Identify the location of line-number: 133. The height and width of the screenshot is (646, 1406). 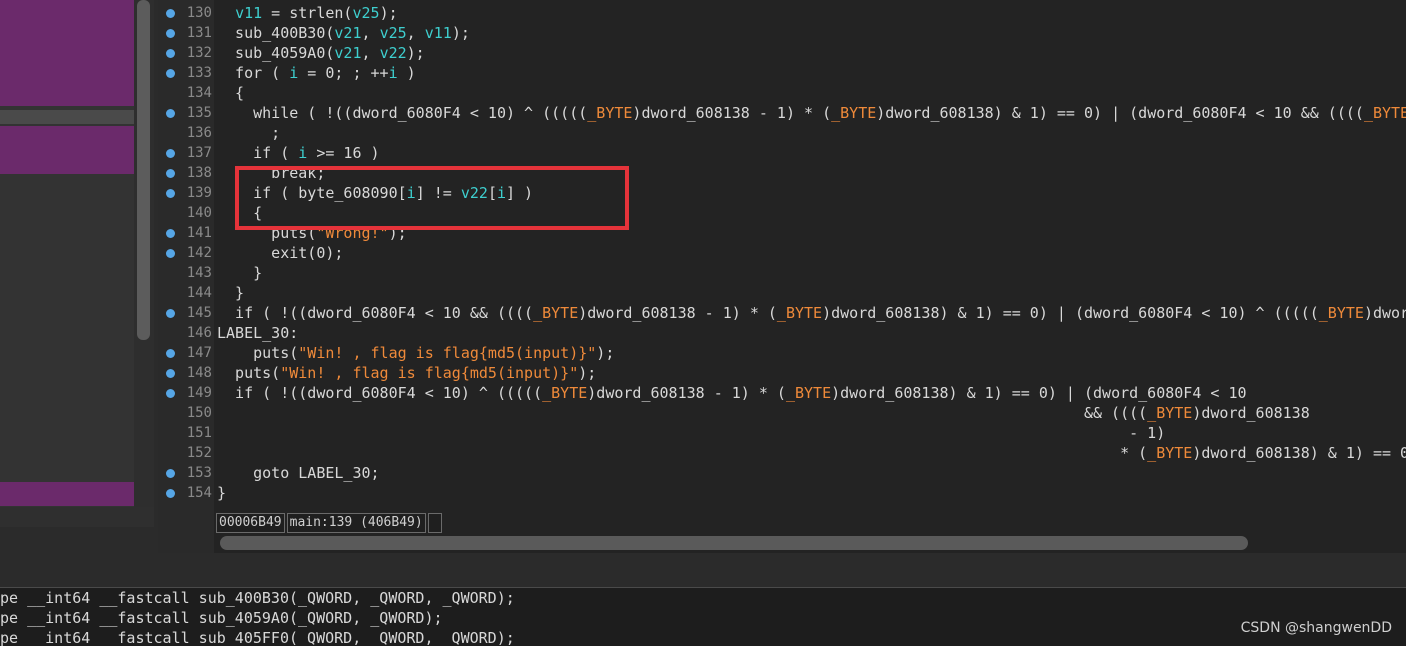
(199, 73).